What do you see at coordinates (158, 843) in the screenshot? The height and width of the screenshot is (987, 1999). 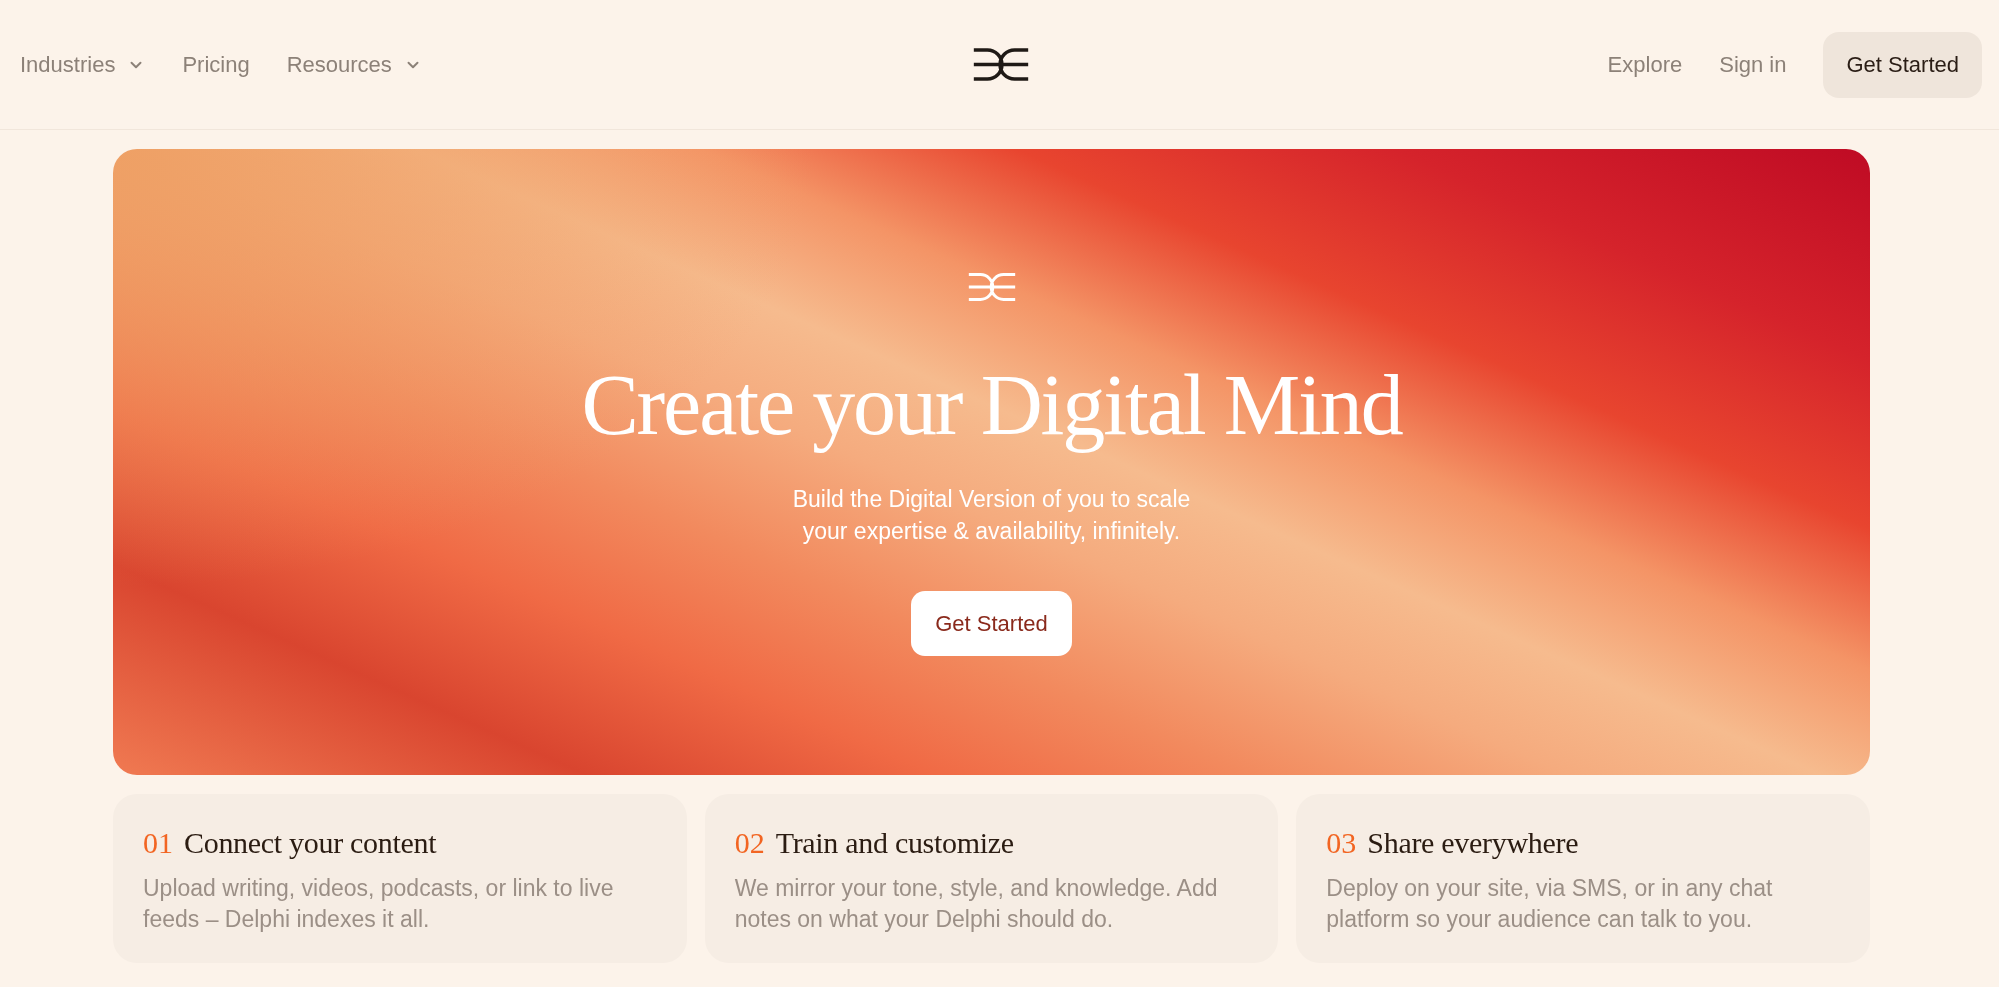 I see `step-number: 01` at bounding box center [158, 843].